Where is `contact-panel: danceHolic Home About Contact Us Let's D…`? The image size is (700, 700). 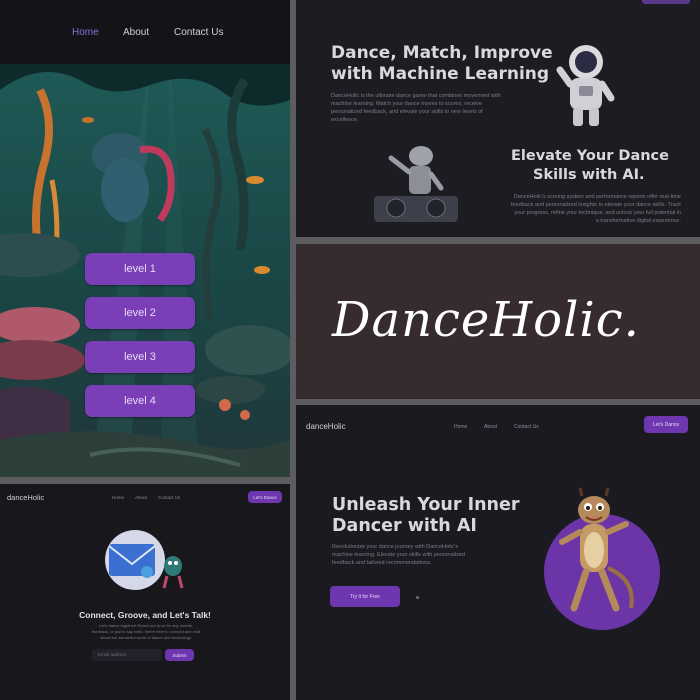
contact-panel: danceHolic Home About Contact Us Let's D… is located at coordinates (145, 592).